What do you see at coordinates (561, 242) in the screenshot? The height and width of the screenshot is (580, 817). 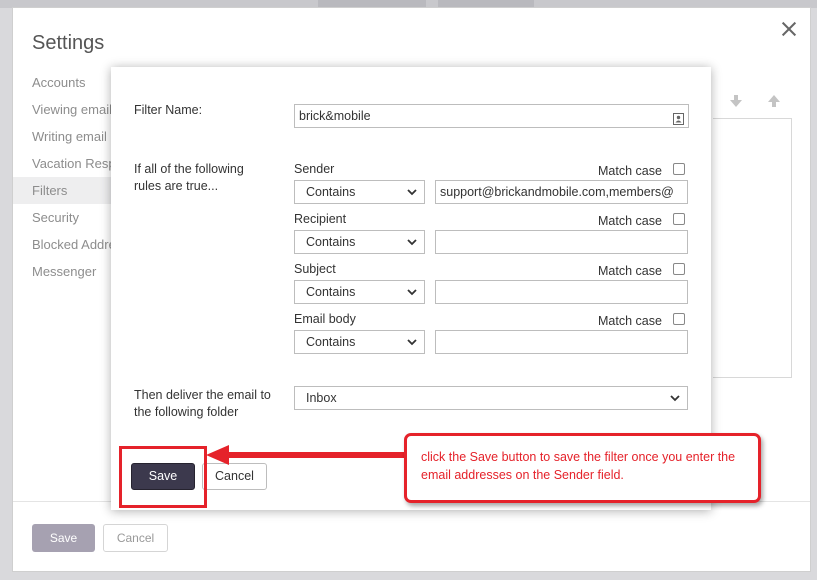 I see `recipient-value-input` at bounding box center [561, 242].